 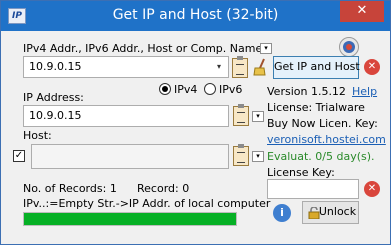 What do you see at coordinates (316, 107) in the screenshot?
I see `license-text: License: Trialware` at bounding box center [316, 107].